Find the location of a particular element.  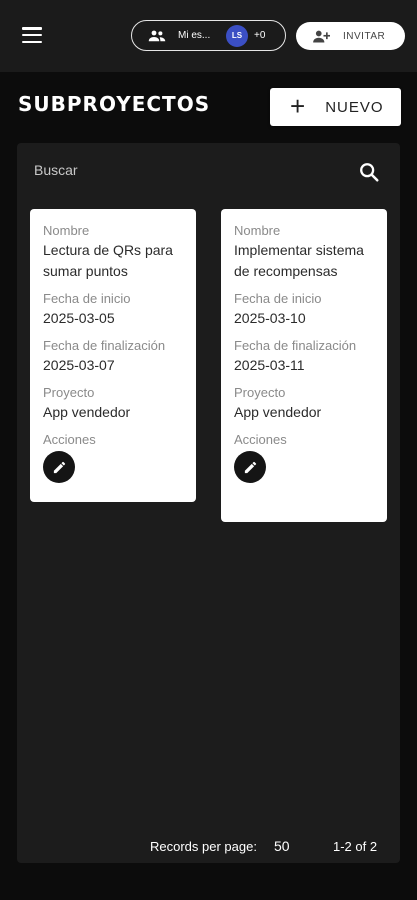

workspace-selector: Mi es... LS +0 is located at coordinates (208, 35).